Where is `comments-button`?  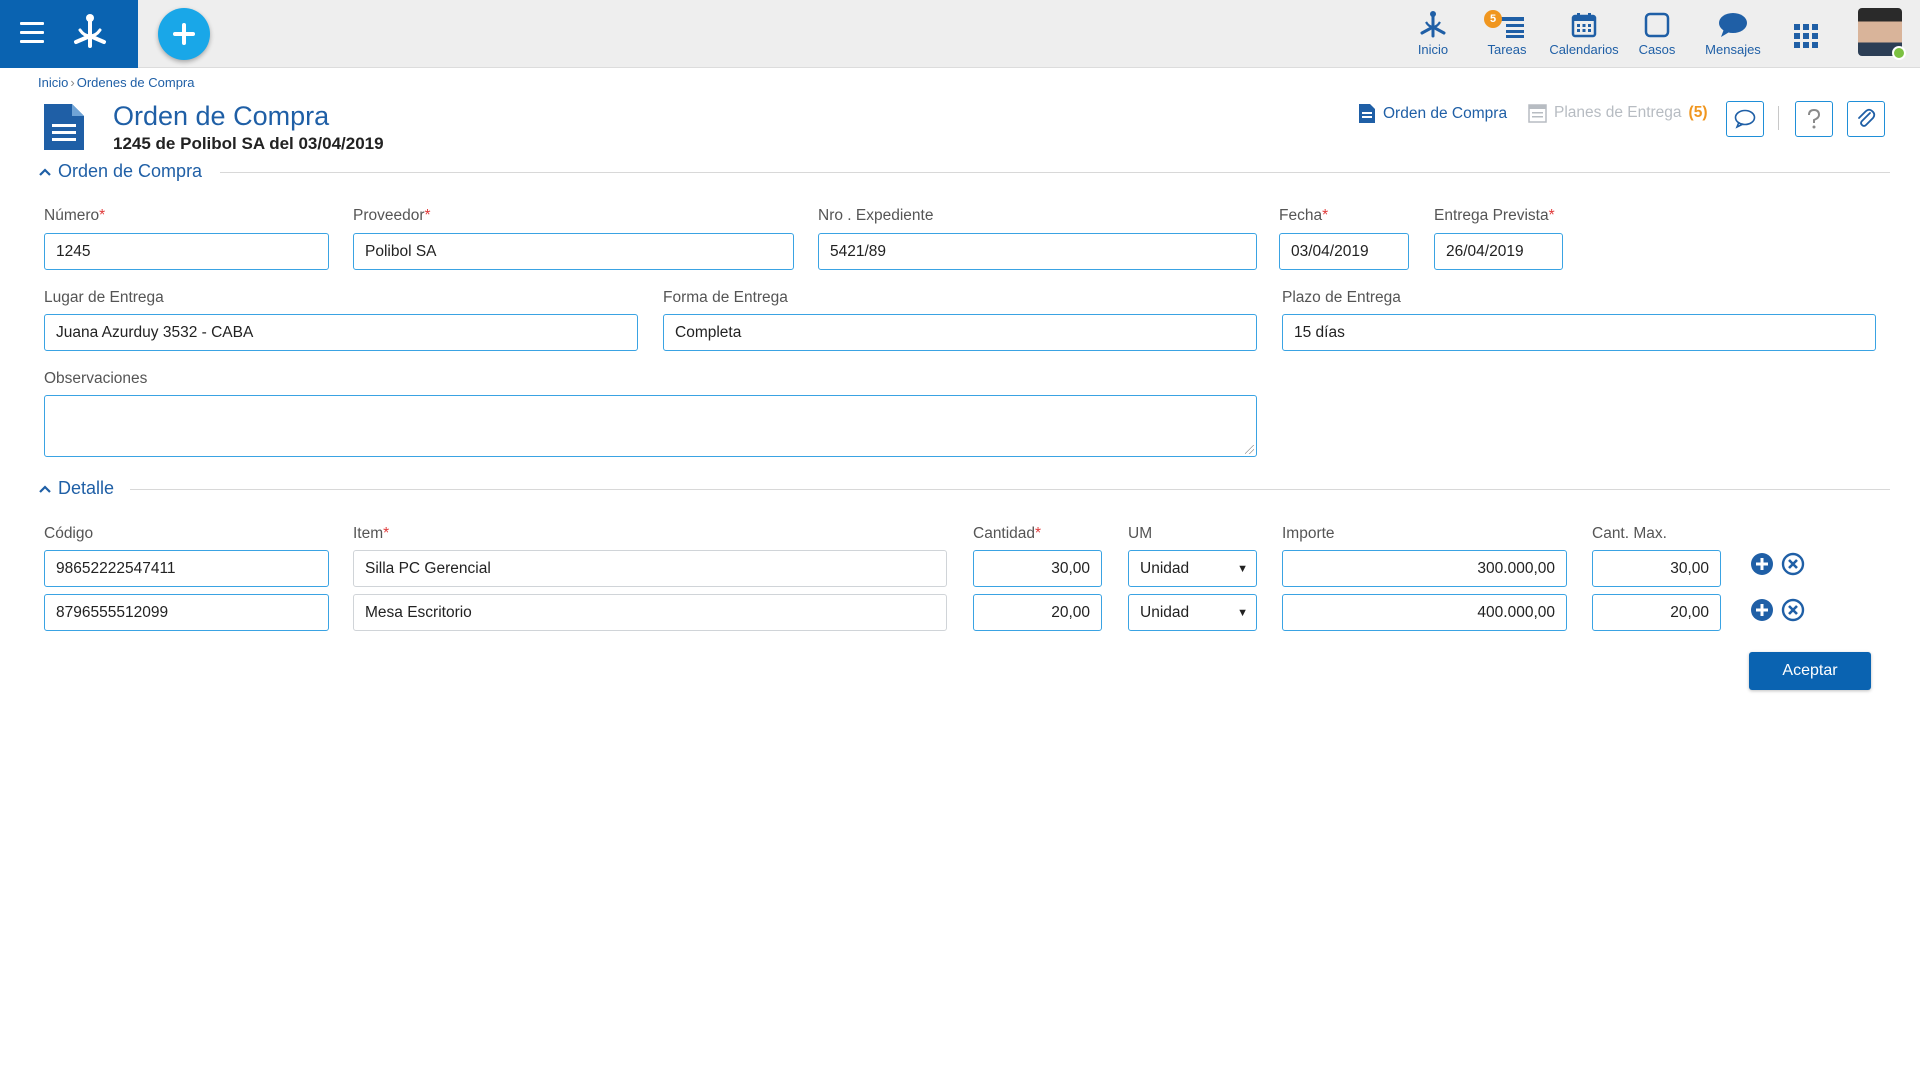
comments-button is located at coordinates (1745, 119).